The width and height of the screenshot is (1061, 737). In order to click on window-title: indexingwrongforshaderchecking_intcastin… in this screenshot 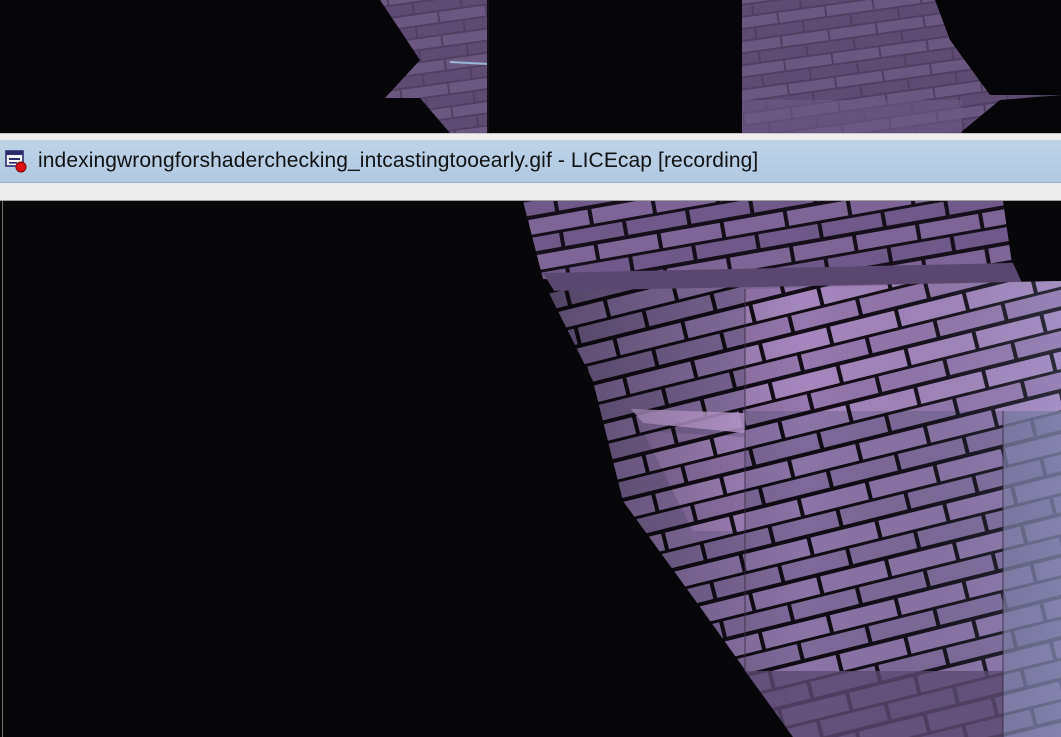, I will do `click(398, 160)`.